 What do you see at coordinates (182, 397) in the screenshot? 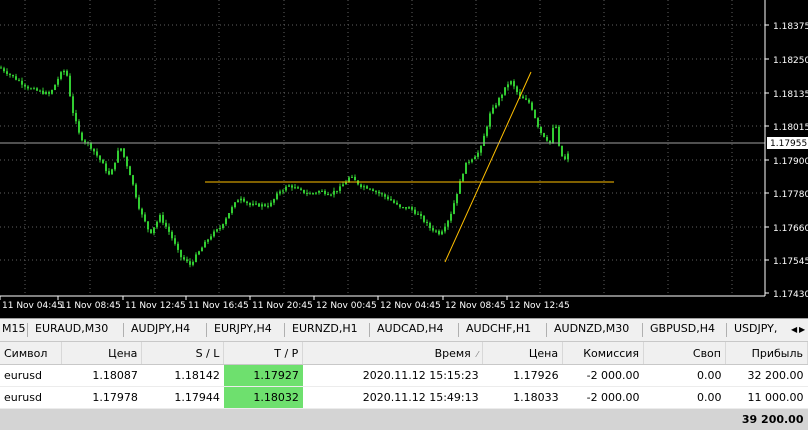
I see `cell-sl: 1.17944` at bounding box center [182, 397].